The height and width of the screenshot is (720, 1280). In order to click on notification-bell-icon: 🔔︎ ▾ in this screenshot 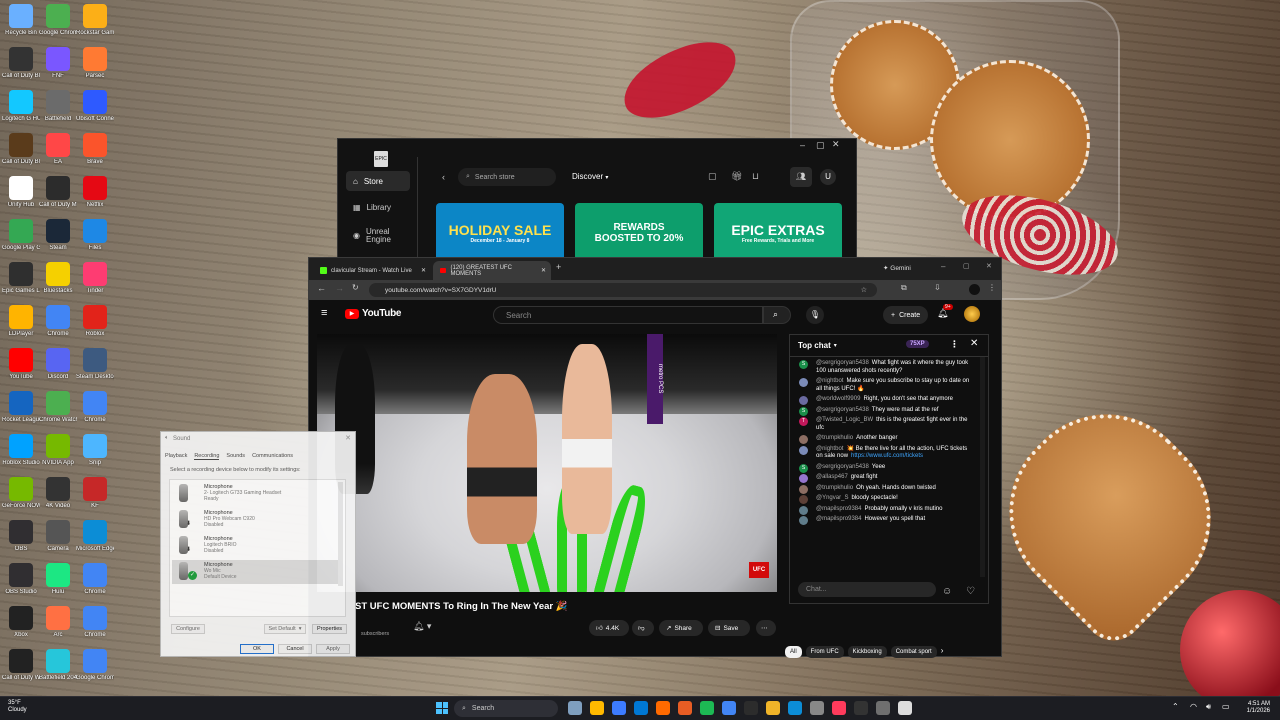, I will do `click(422, 626)`.